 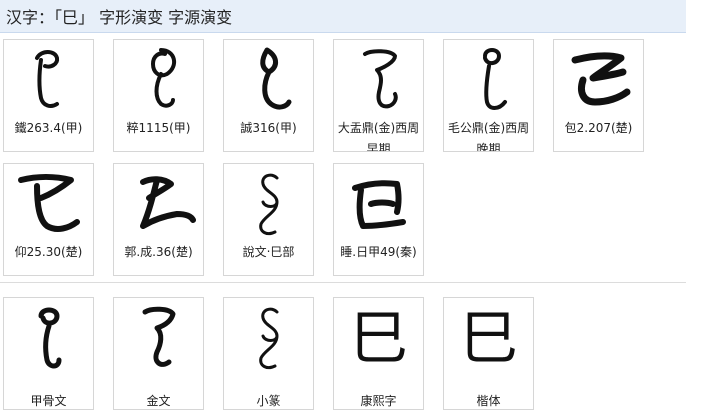 I want to click on glyph-caption: 粹1115(甲), so click(x=158, y=128).